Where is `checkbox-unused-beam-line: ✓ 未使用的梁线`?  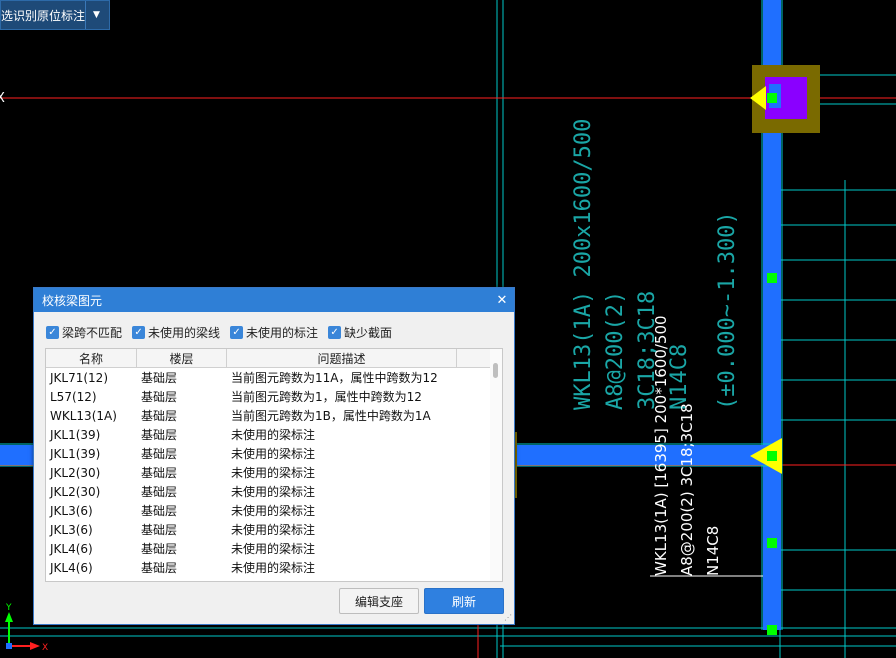 checkbox-unused-beam-line: ✓ 未使用的梁线 is located at coordinates (176, 332).